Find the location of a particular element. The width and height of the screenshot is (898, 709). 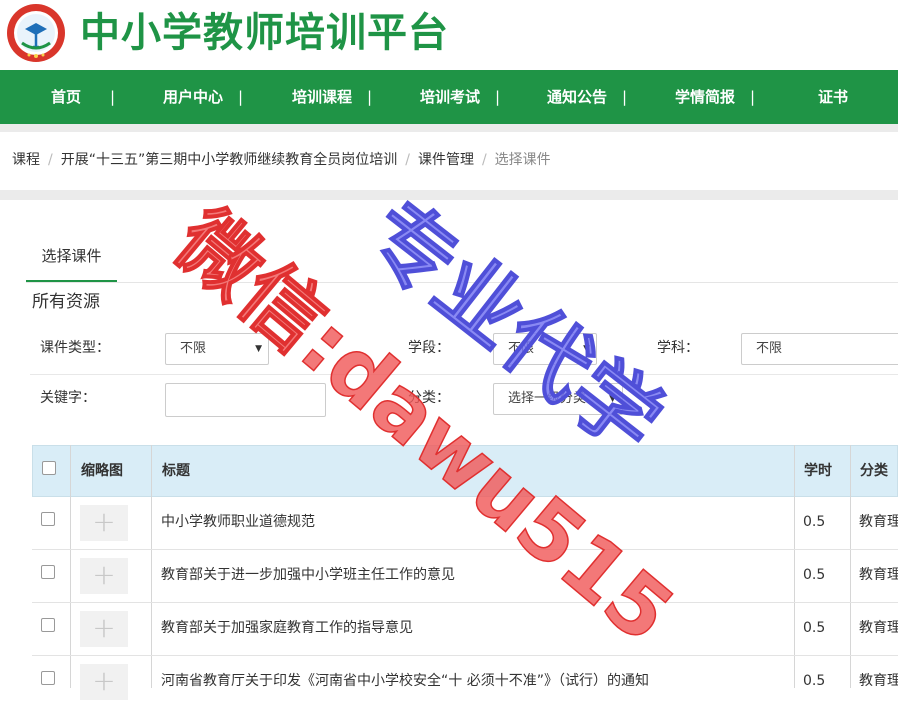

table-header: 缩略图 标题 学时 分类 is located at coordinates (465, 471).